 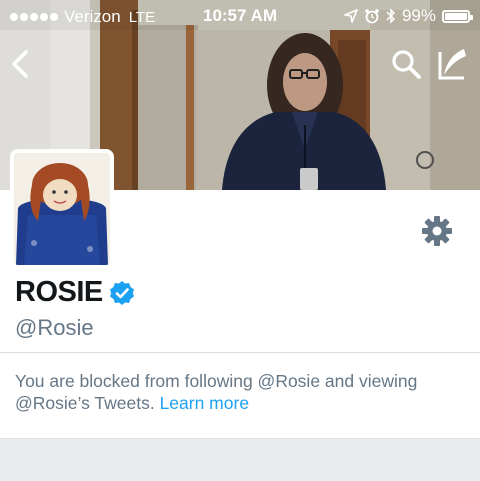 What do you see at coordinates (351, 16) in the screenshot?
I see `location-arrow-icon` at bounding box center [351, 16].